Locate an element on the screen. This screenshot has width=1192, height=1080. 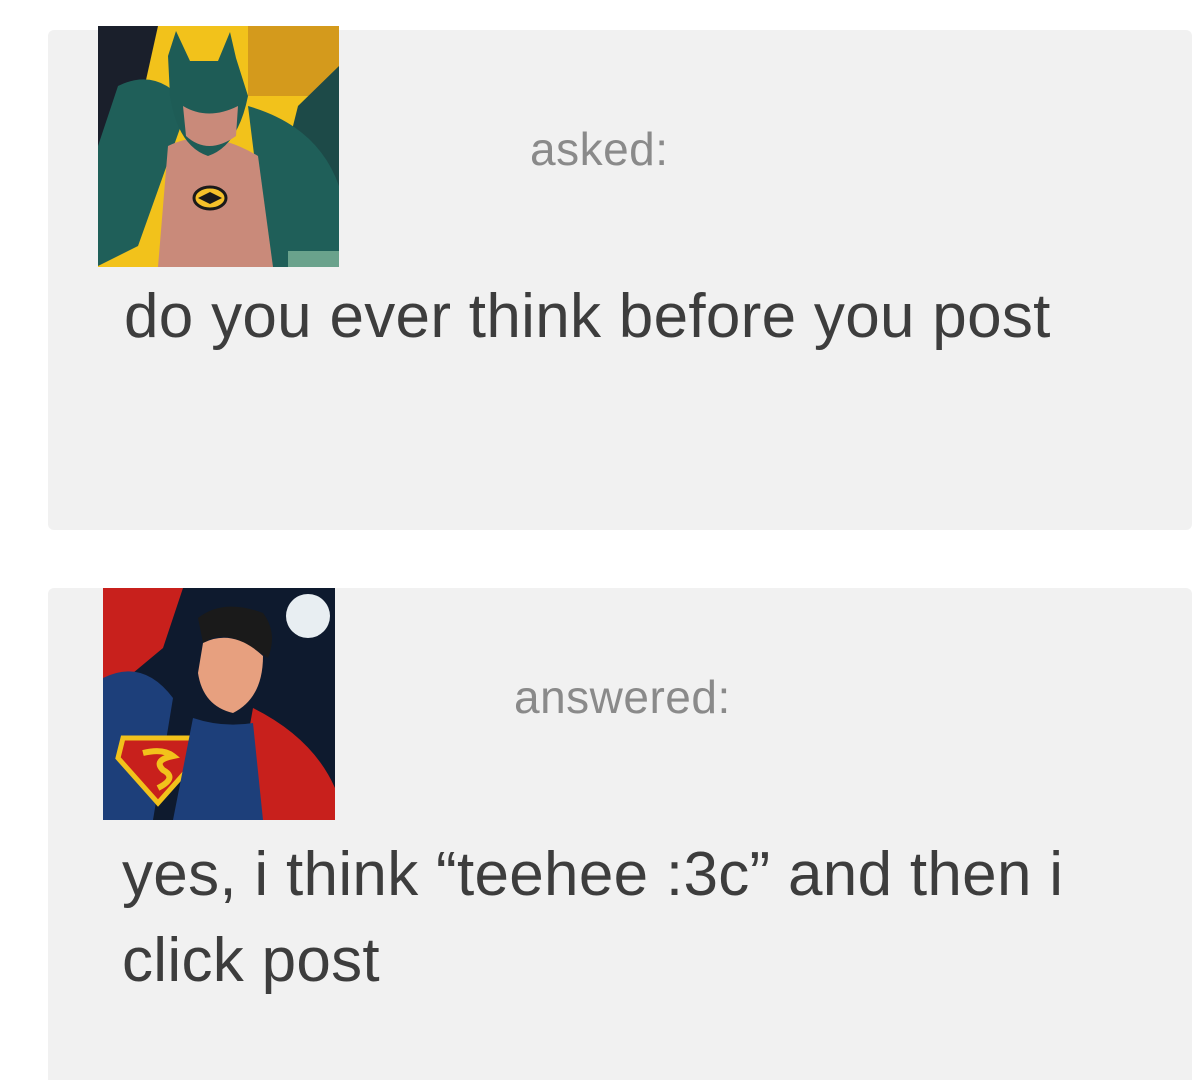
question-text: do you ever think before you post is located at coordinates (587, 316).